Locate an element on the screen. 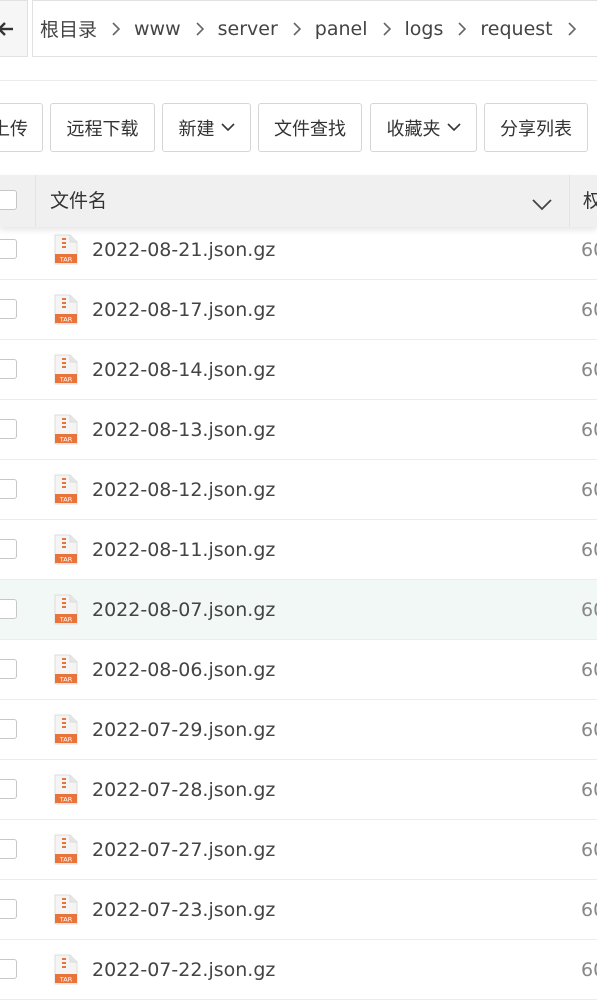 This screenshot has width=597, height=1000. table-row: TAR 2022-08-13.json.gz 60 is located at coordinates (298, 430).